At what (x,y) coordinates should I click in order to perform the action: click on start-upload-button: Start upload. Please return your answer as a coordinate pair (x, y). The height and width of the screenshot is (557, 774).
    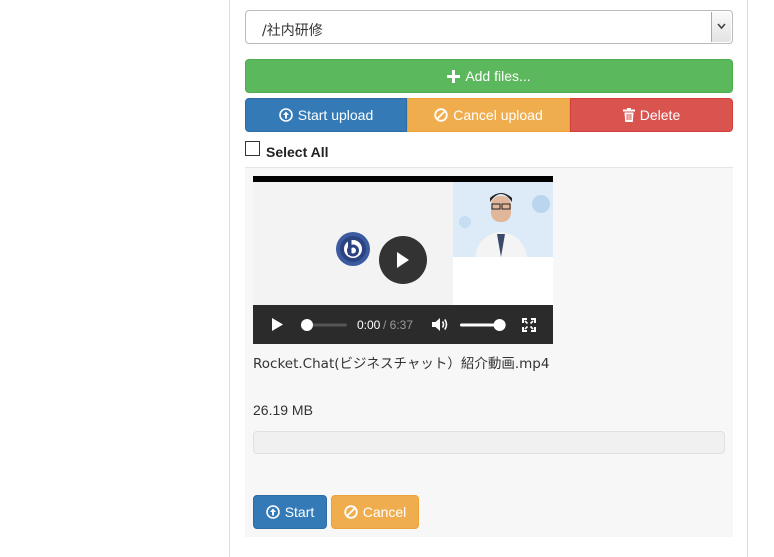
    Looking at the image, I should click on (326, 115).